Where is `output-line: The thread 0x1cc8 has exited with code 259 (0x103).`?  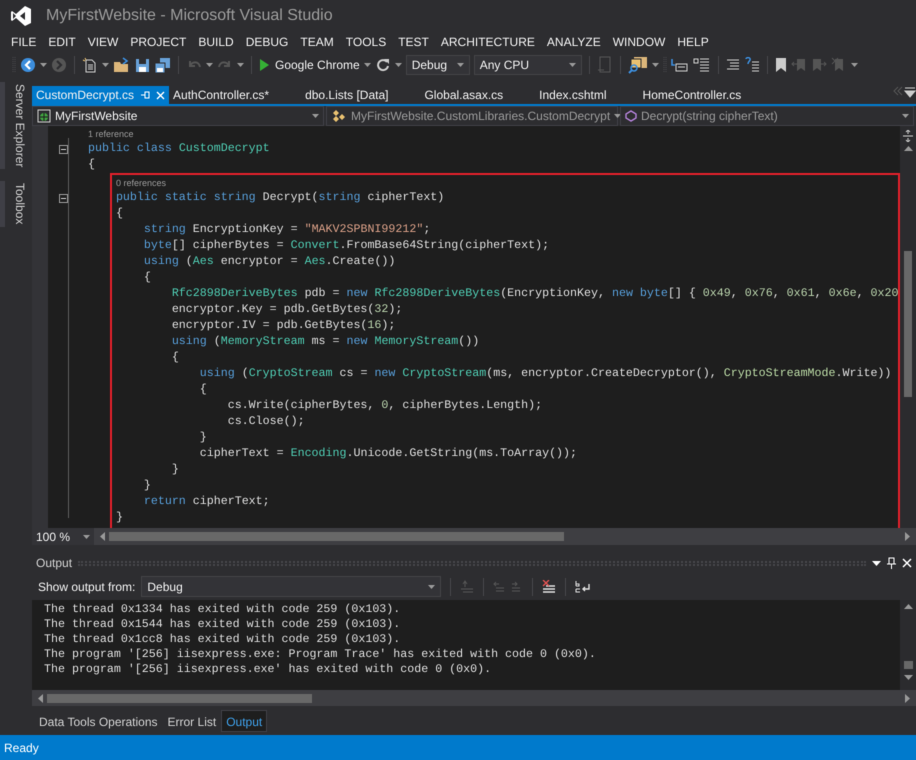
output-line: The thread 0x1cc8 has exited with code 259 (0x103). is located at coordinates (223, 639).